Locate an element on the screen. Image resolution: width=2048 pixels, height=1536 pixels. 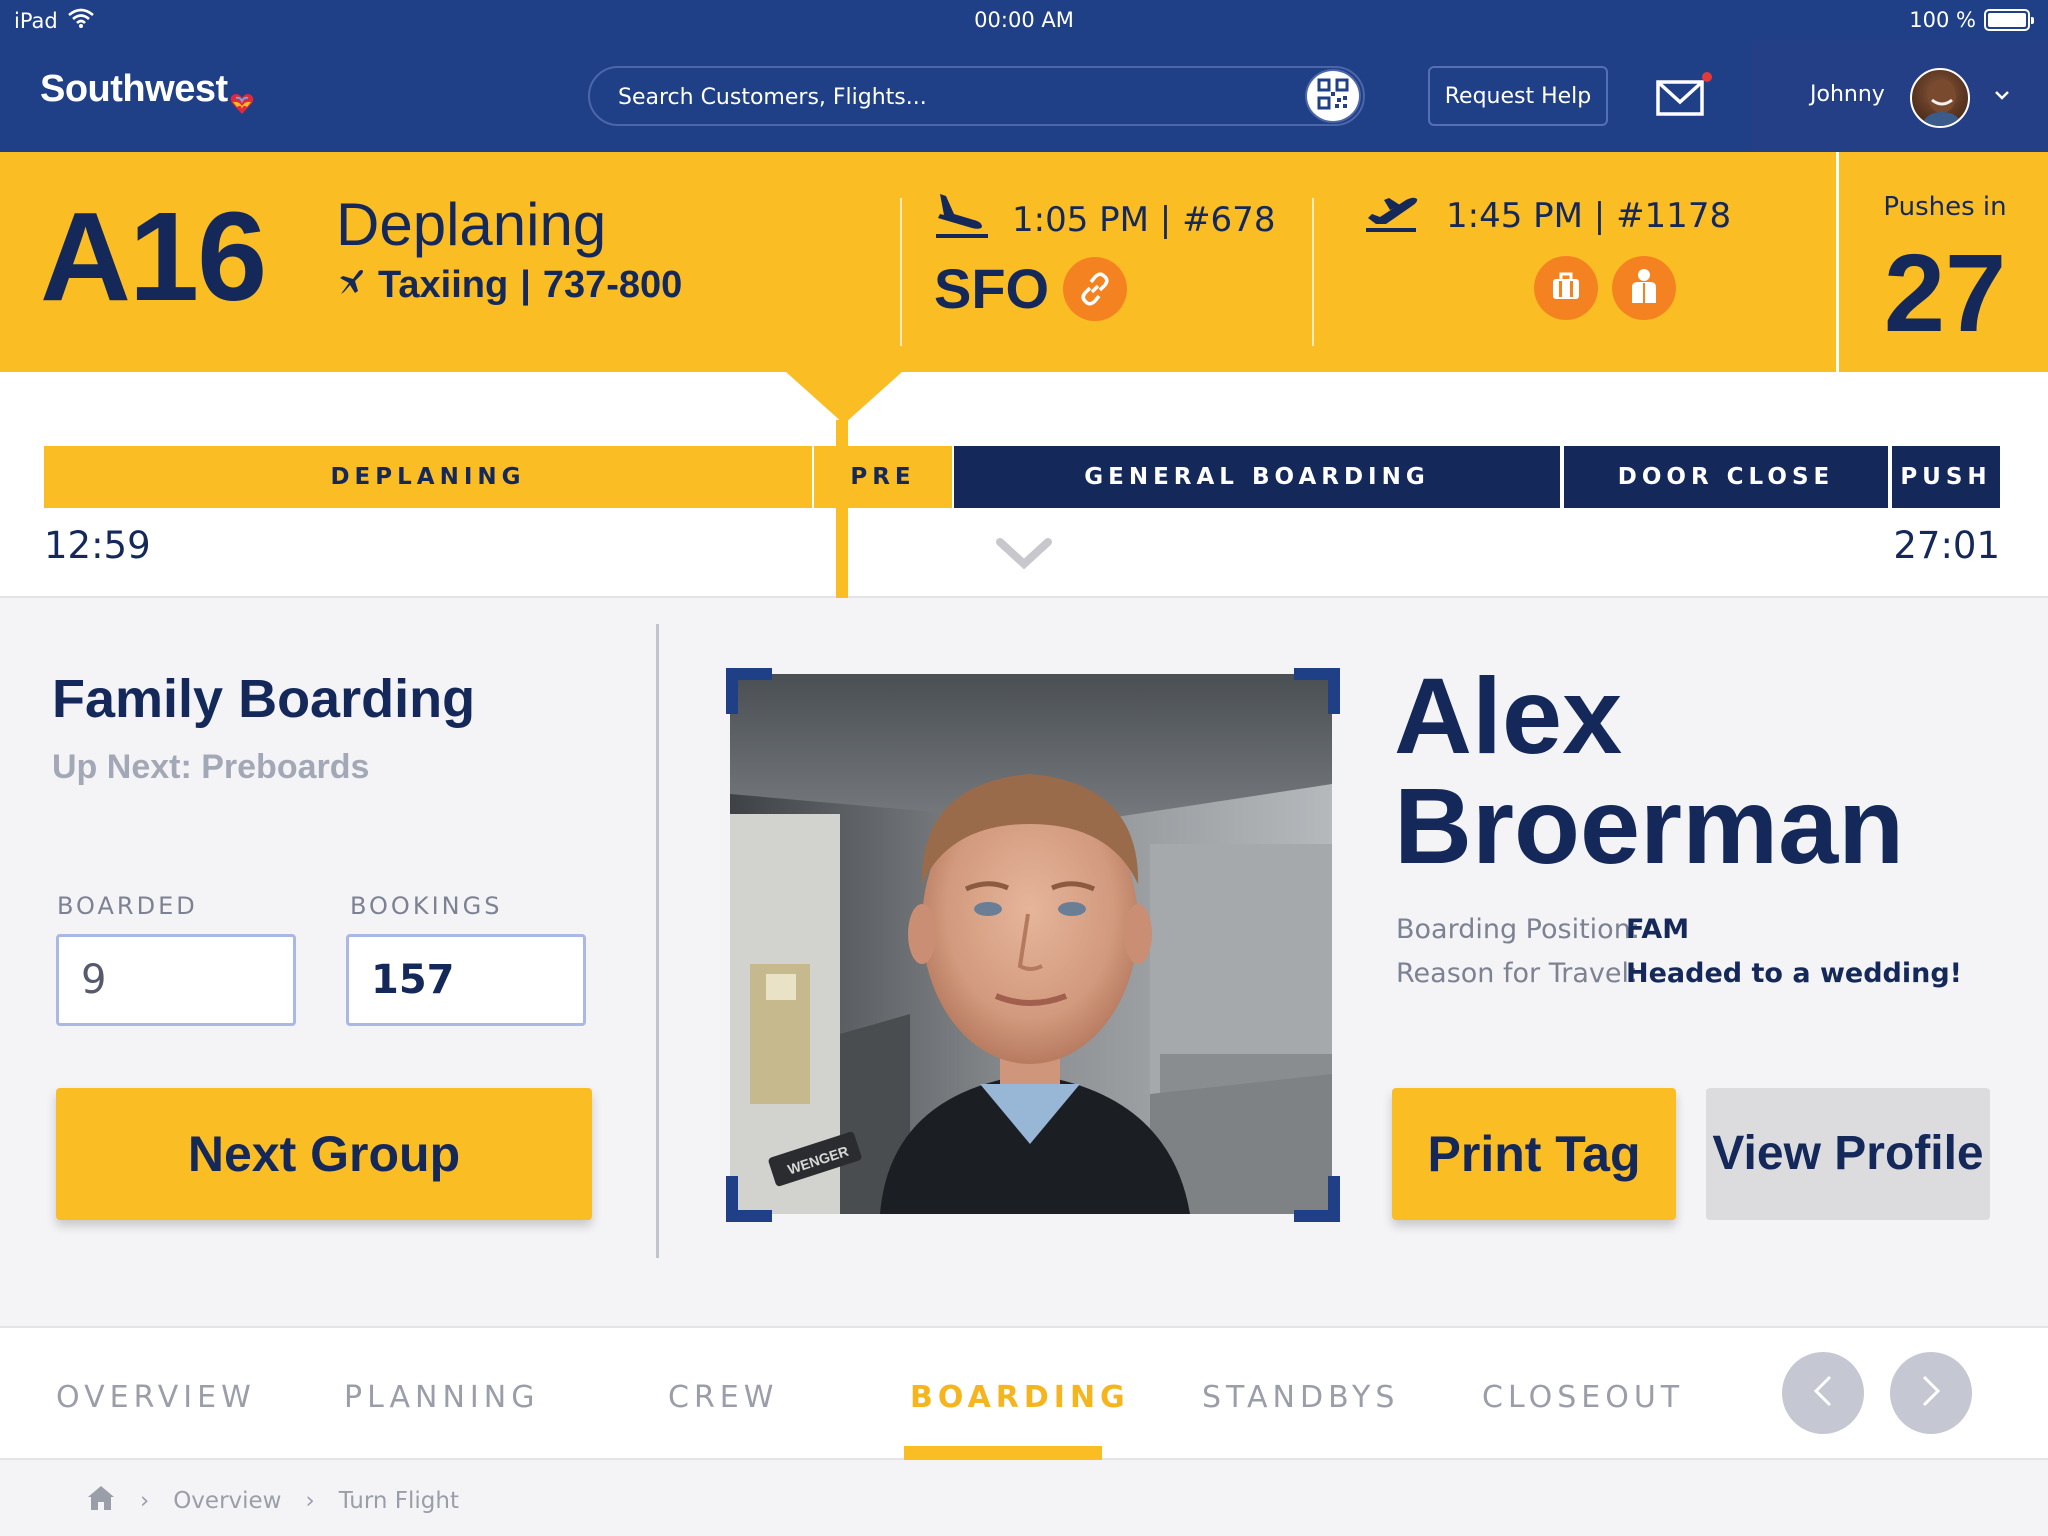
arrival-airport: SFO is located at coordinates (992, 288).